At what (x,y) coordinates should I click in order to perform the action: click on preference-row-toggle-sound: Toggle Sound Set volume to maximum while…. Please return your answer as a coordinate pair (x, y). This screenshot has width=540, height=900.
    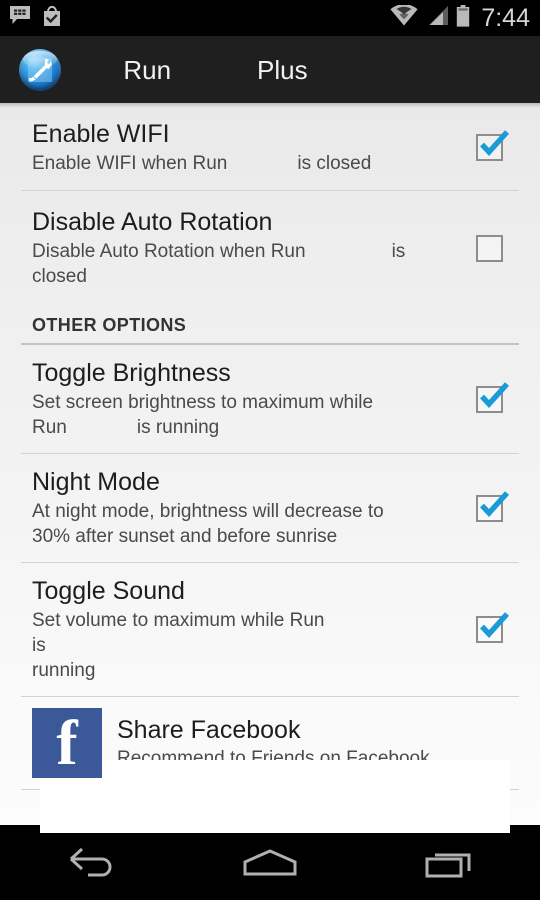
    Looking at the image, I should click on (270, 629).